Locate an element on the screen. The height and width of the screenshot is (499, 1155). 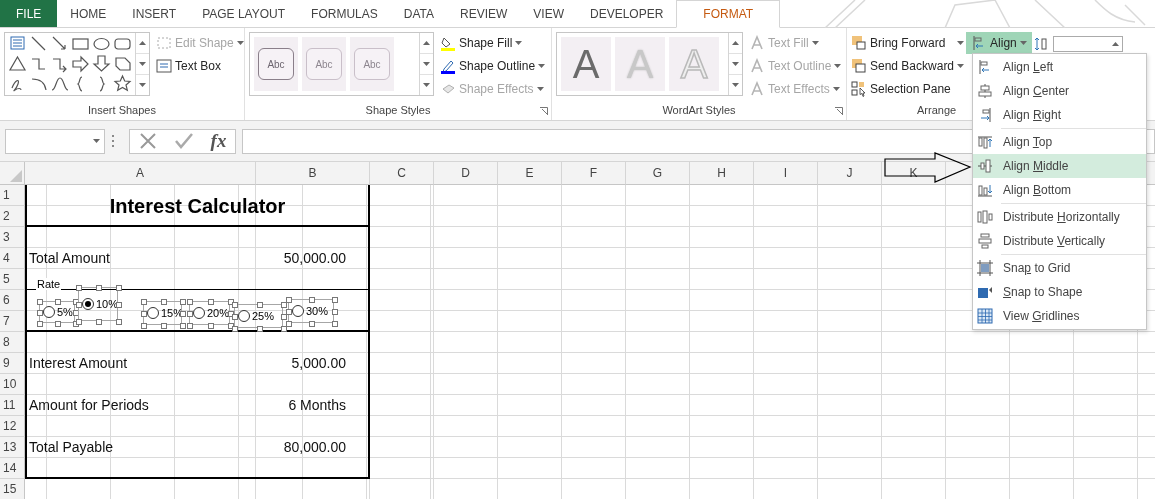
row-header: 1 is located at coordinates (12, 195).